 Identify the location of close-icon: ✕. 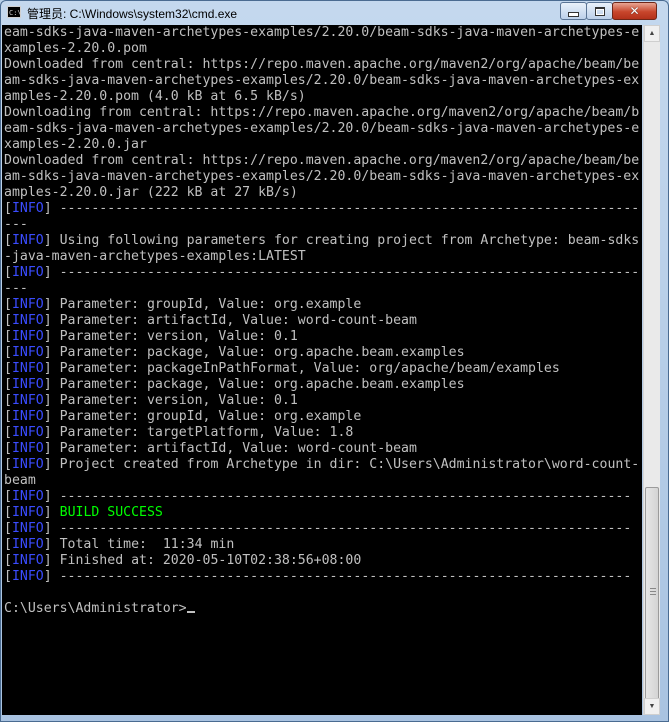
(634, 11).